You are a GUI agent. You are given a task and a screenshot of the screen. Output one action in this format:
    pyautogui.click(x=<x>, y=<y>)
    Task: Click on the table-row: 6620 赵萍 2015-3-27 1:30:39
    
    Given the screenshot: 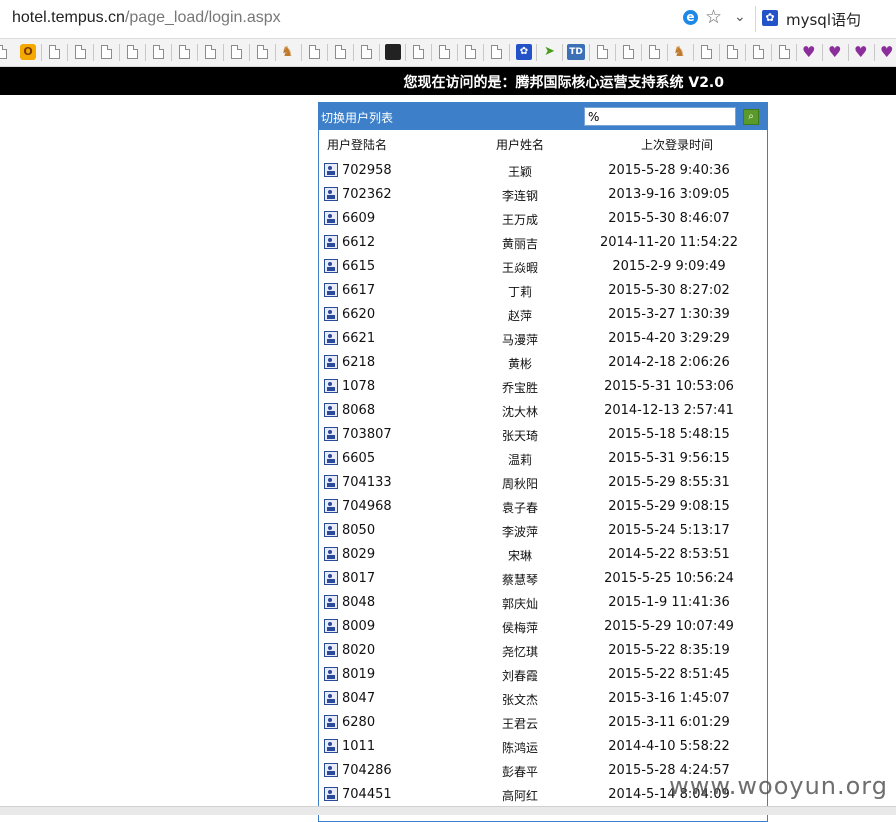 What is the action you would take?
    pyautogui.click(x=543, y=315)
    